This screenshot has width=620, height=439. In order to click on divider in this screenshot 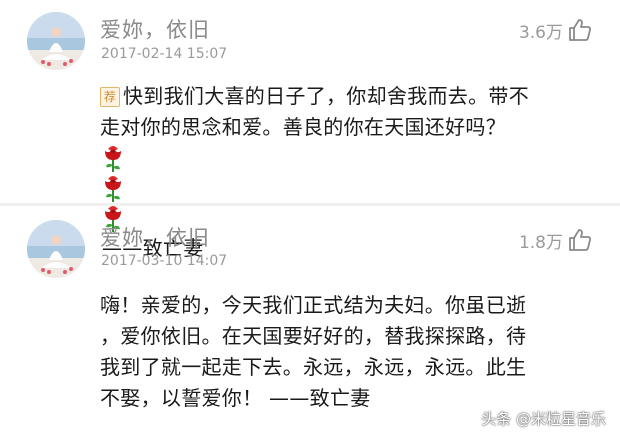, I will do `click(310, 204)`.